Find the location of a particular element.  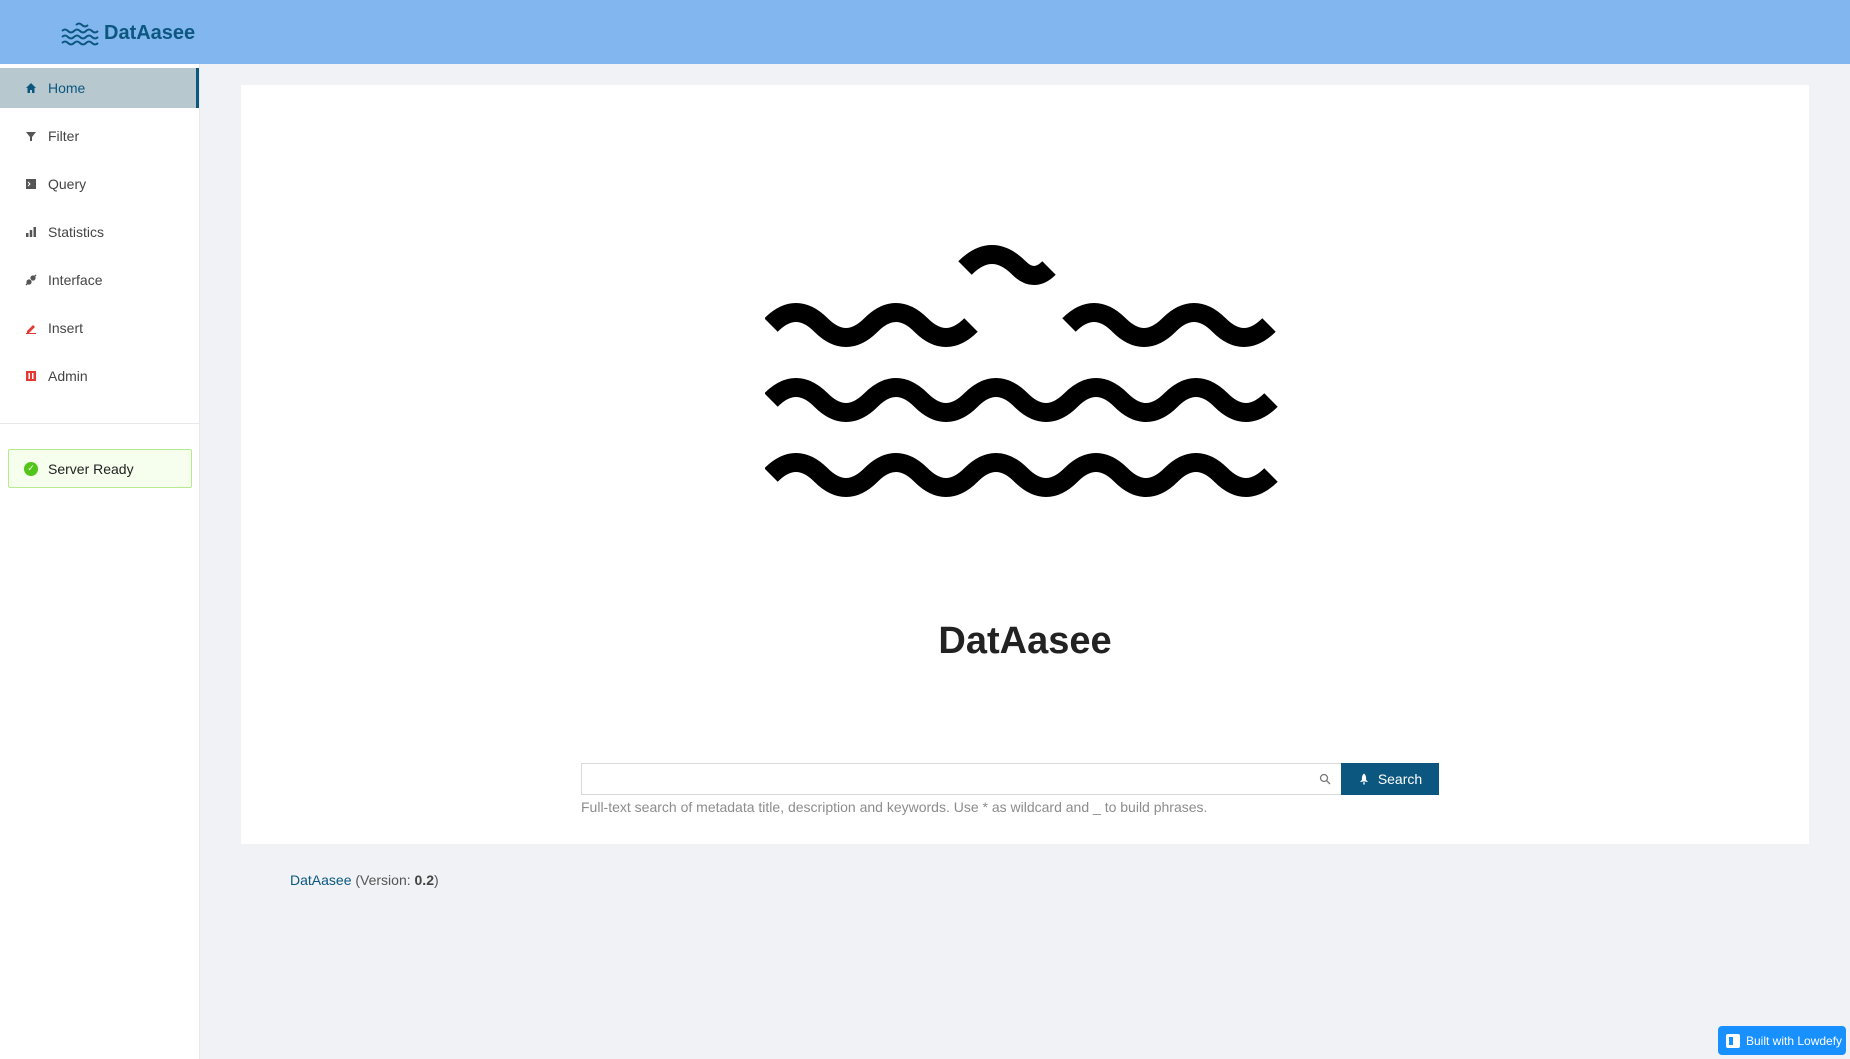

version-prefix: (Version: is located at coordinates (385, 880).